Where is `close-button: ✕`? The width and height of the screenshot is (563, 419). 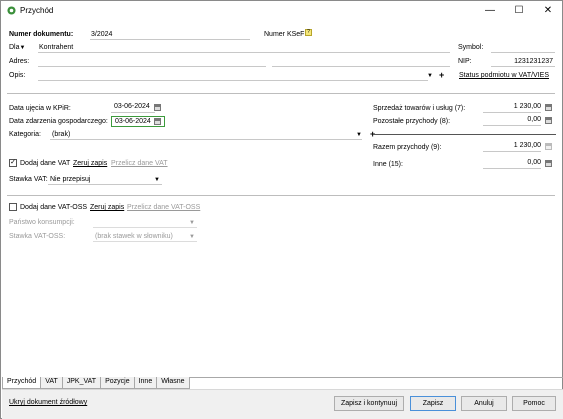 close-button: ✕ is located at coordinates (548, 10).